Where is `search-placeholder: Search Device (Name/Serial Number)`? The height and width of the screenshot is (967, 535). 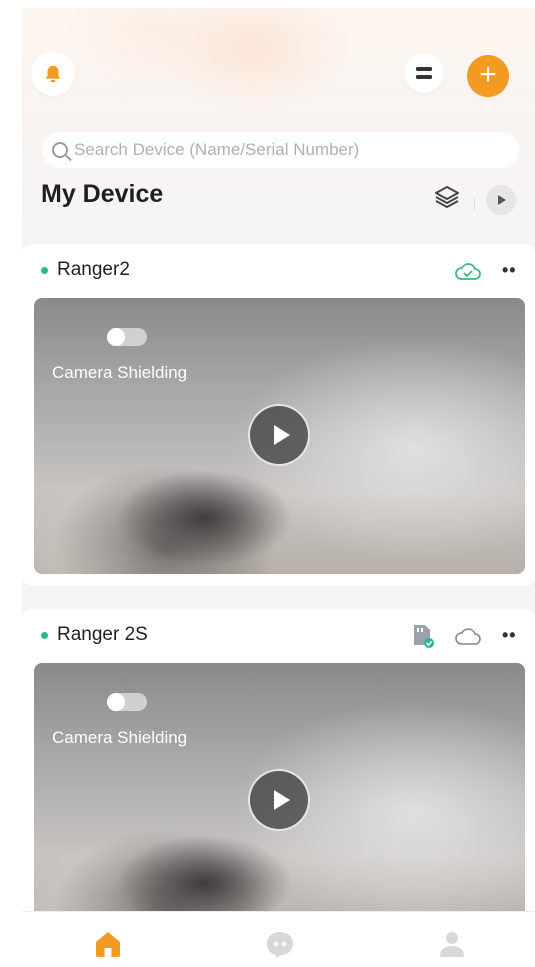 search-placeholder: Search Device (Name/Serial Number) is located at coordinates (217, 149).